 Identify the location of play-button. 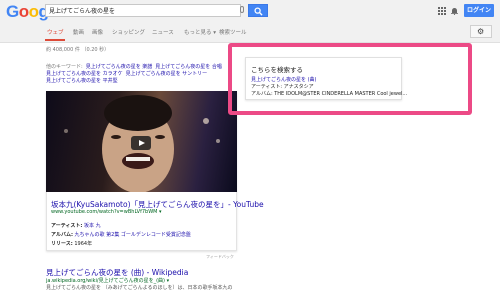
(141, 143).